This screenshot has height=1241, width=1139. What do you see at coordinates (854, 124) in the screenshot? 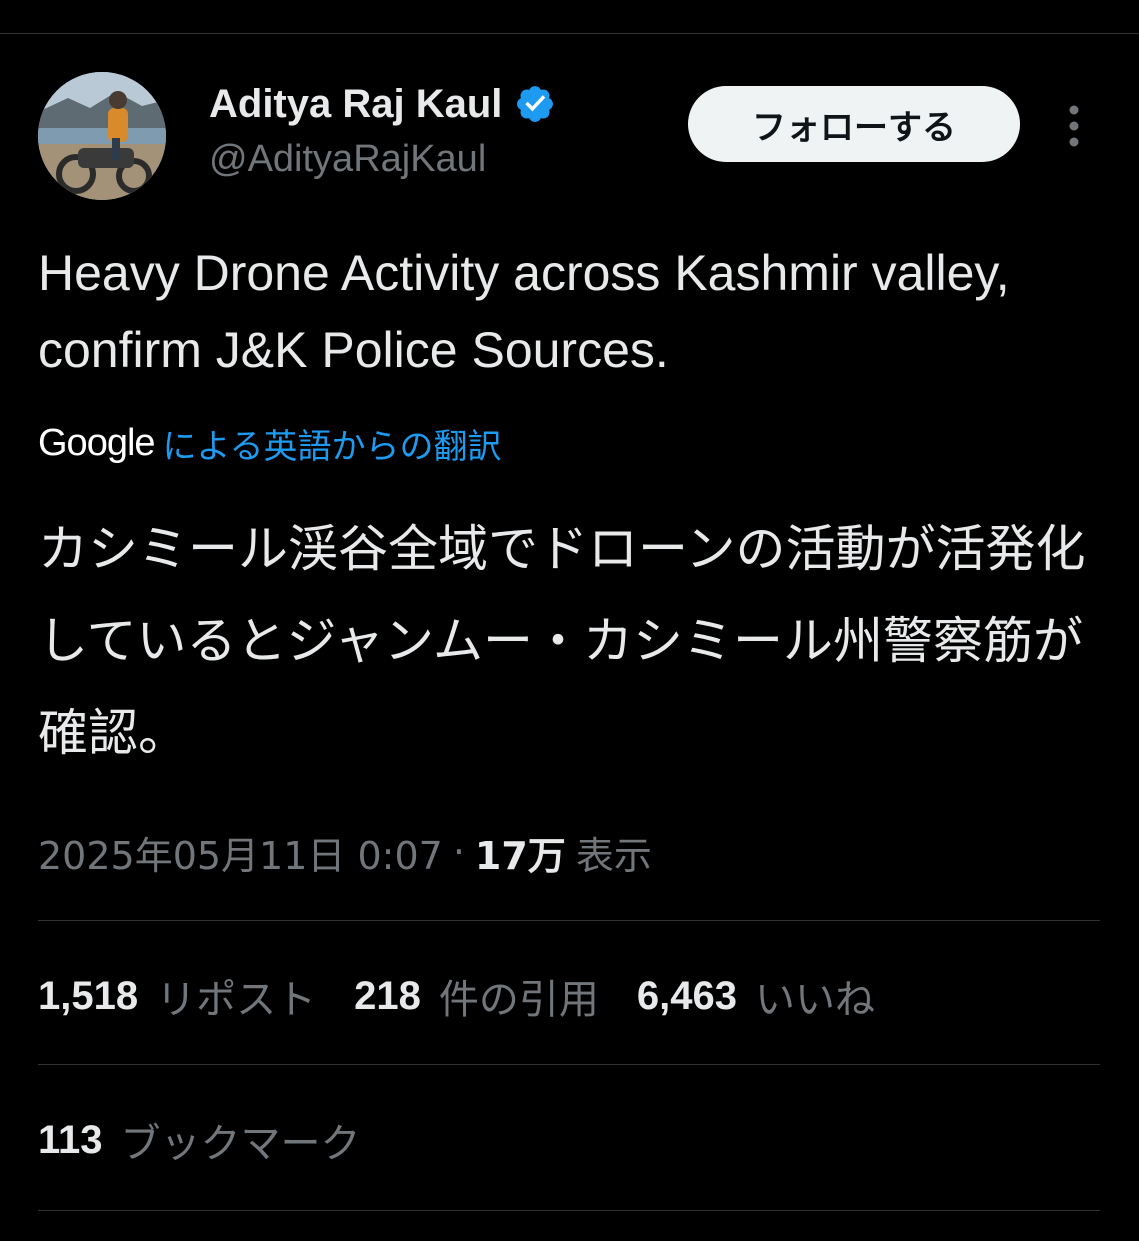
I see `follow-button: フォローする` at bounding box center [854, 124].